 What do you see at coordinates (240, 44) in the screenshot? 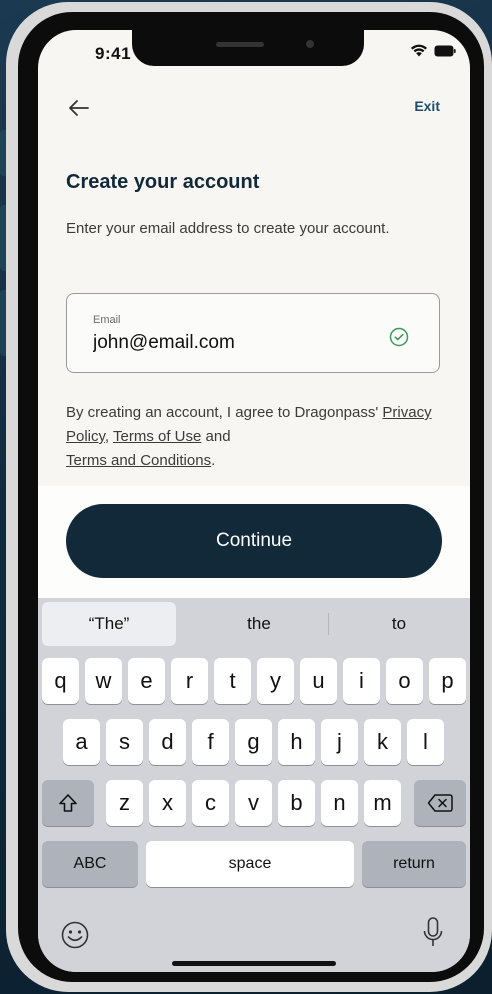
I see `speaker` at bounding box center [240, 44].